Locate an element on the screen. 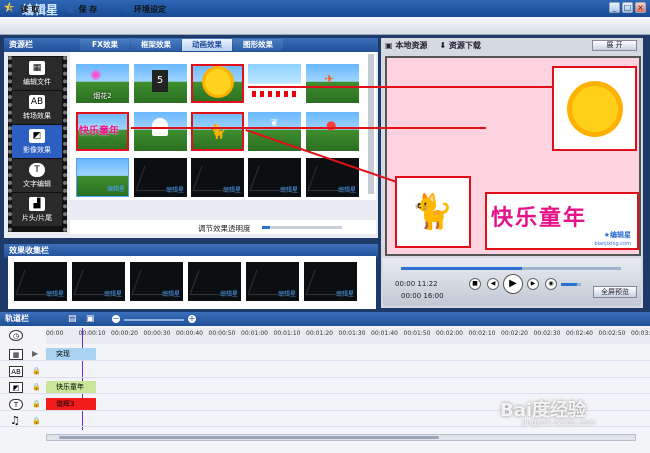 This screenshot has height=453, width=650. next-frame-button: ▶ is located at coordinates (533, 284).